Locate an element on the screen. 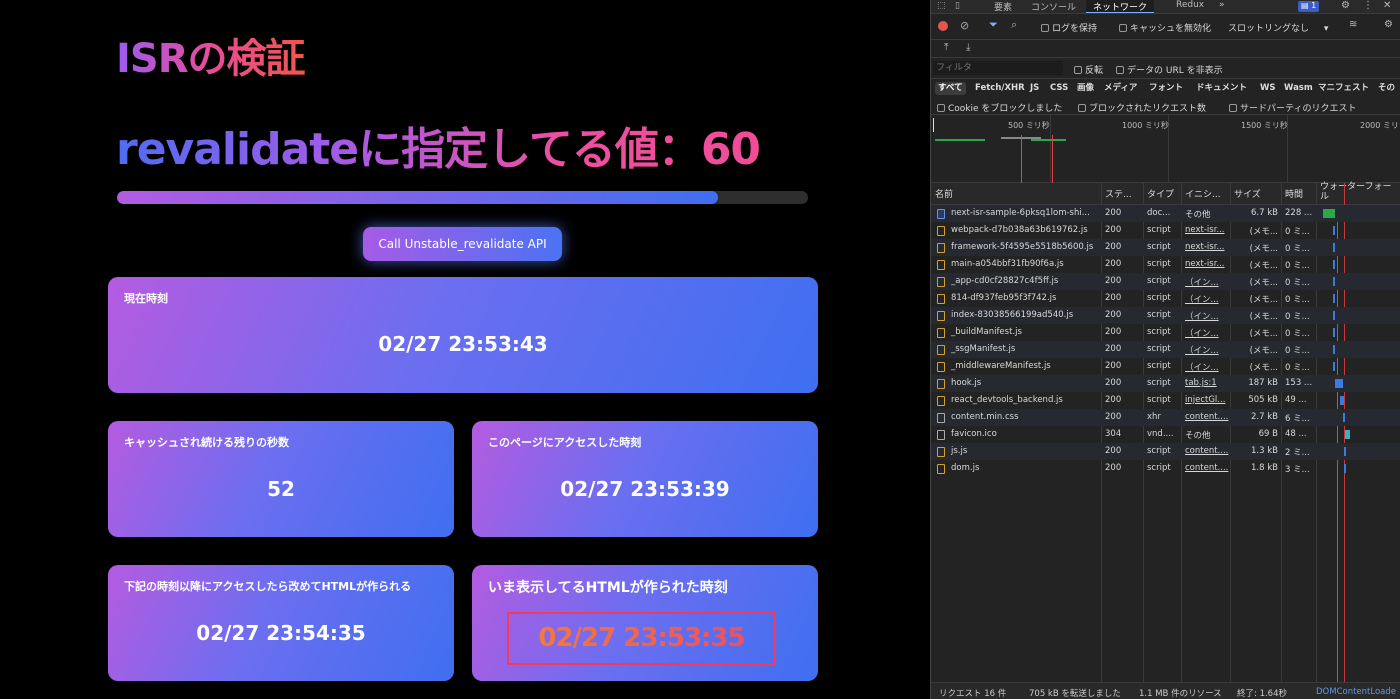 The width and height of the screenshot is (1400, 699). request-name: _buildManifest.js is located at coordinates (986, 332).